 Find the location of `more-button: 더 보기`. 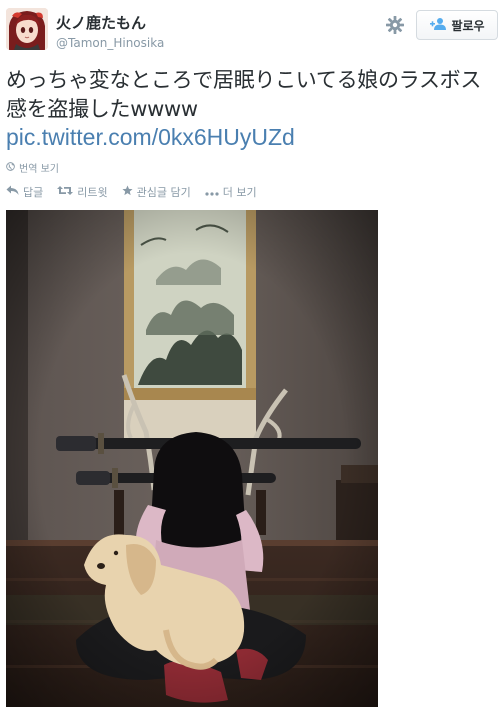

more-button: 더 보기 is located at coordinates (231, 192).